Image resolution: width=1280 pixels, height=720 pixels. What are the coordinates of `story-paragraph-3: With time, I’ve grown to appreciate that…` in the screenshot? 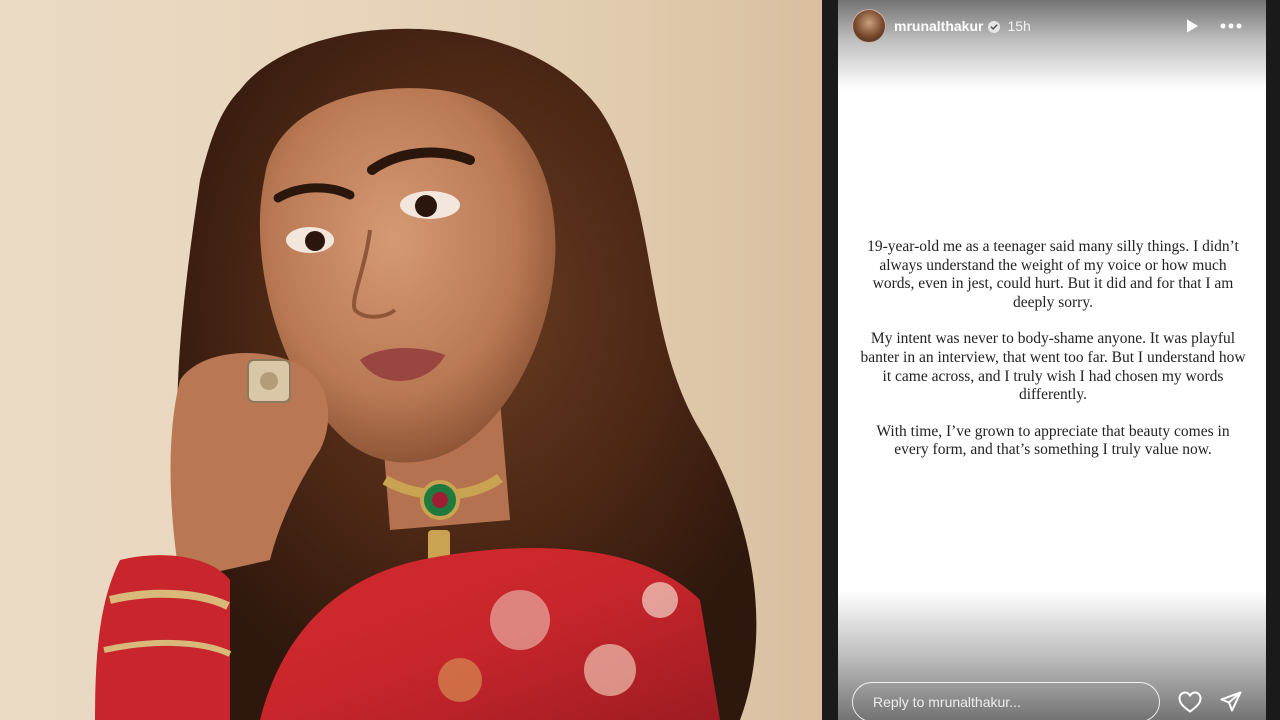 It's located at (1053, 440).